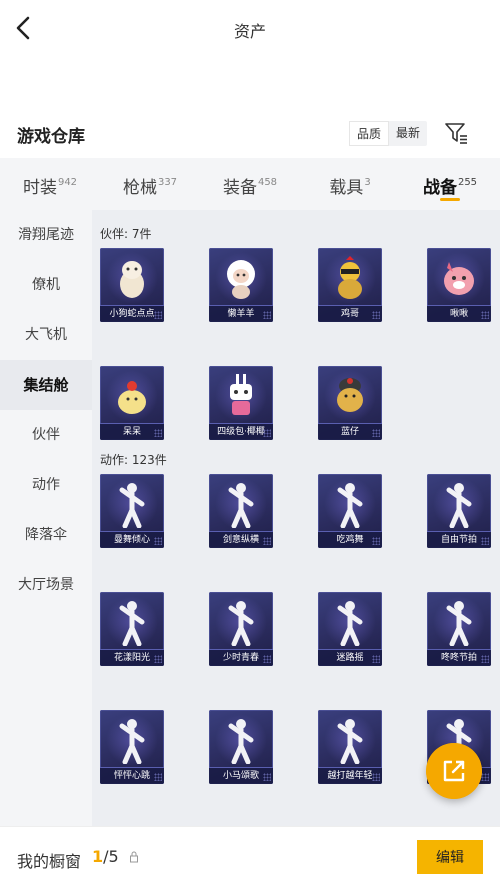 Image resolution: width=500 pixels, height=885 pixels. I want to click on sidebar: 滑翔尾迹 僚机 大飞机 集结舱 伙伴 动作 降落伞 大厅场景, so click(46, 520).